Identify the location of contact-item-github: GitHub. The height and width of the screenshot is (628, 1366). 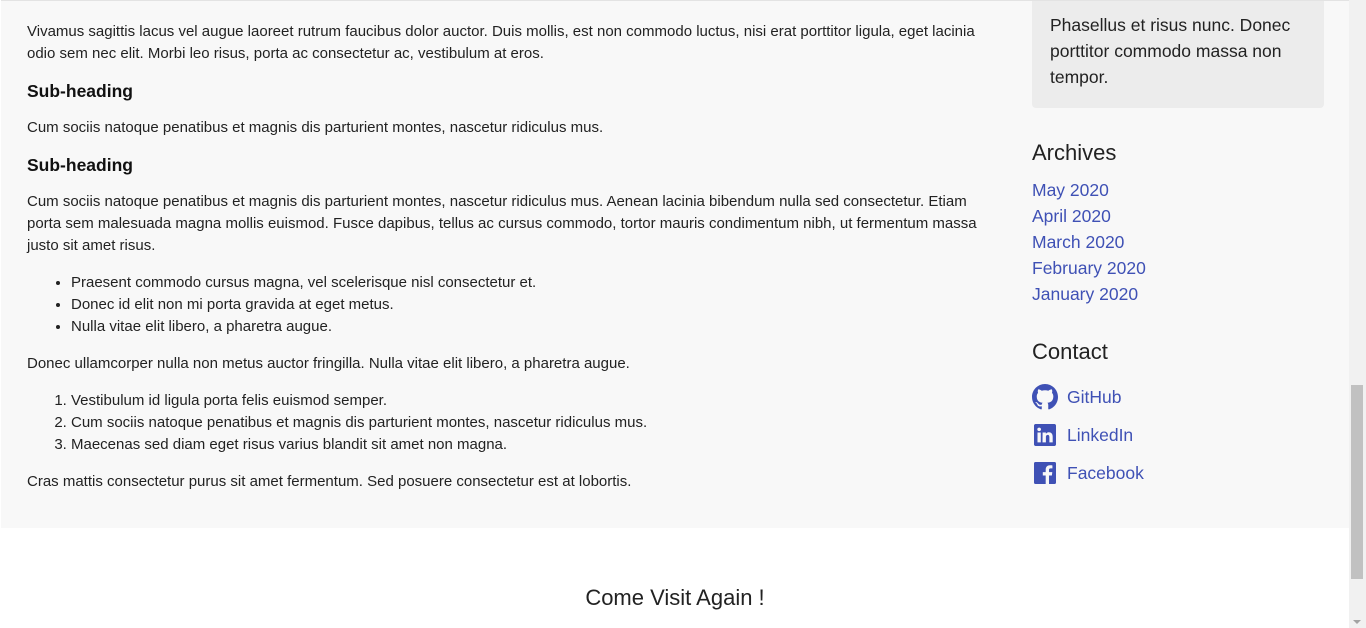
(1178, 397).